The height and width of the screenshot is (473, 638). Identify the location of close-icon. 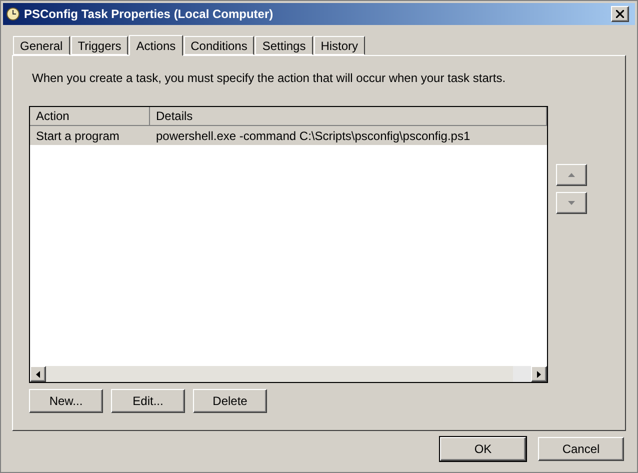
(620, 14).